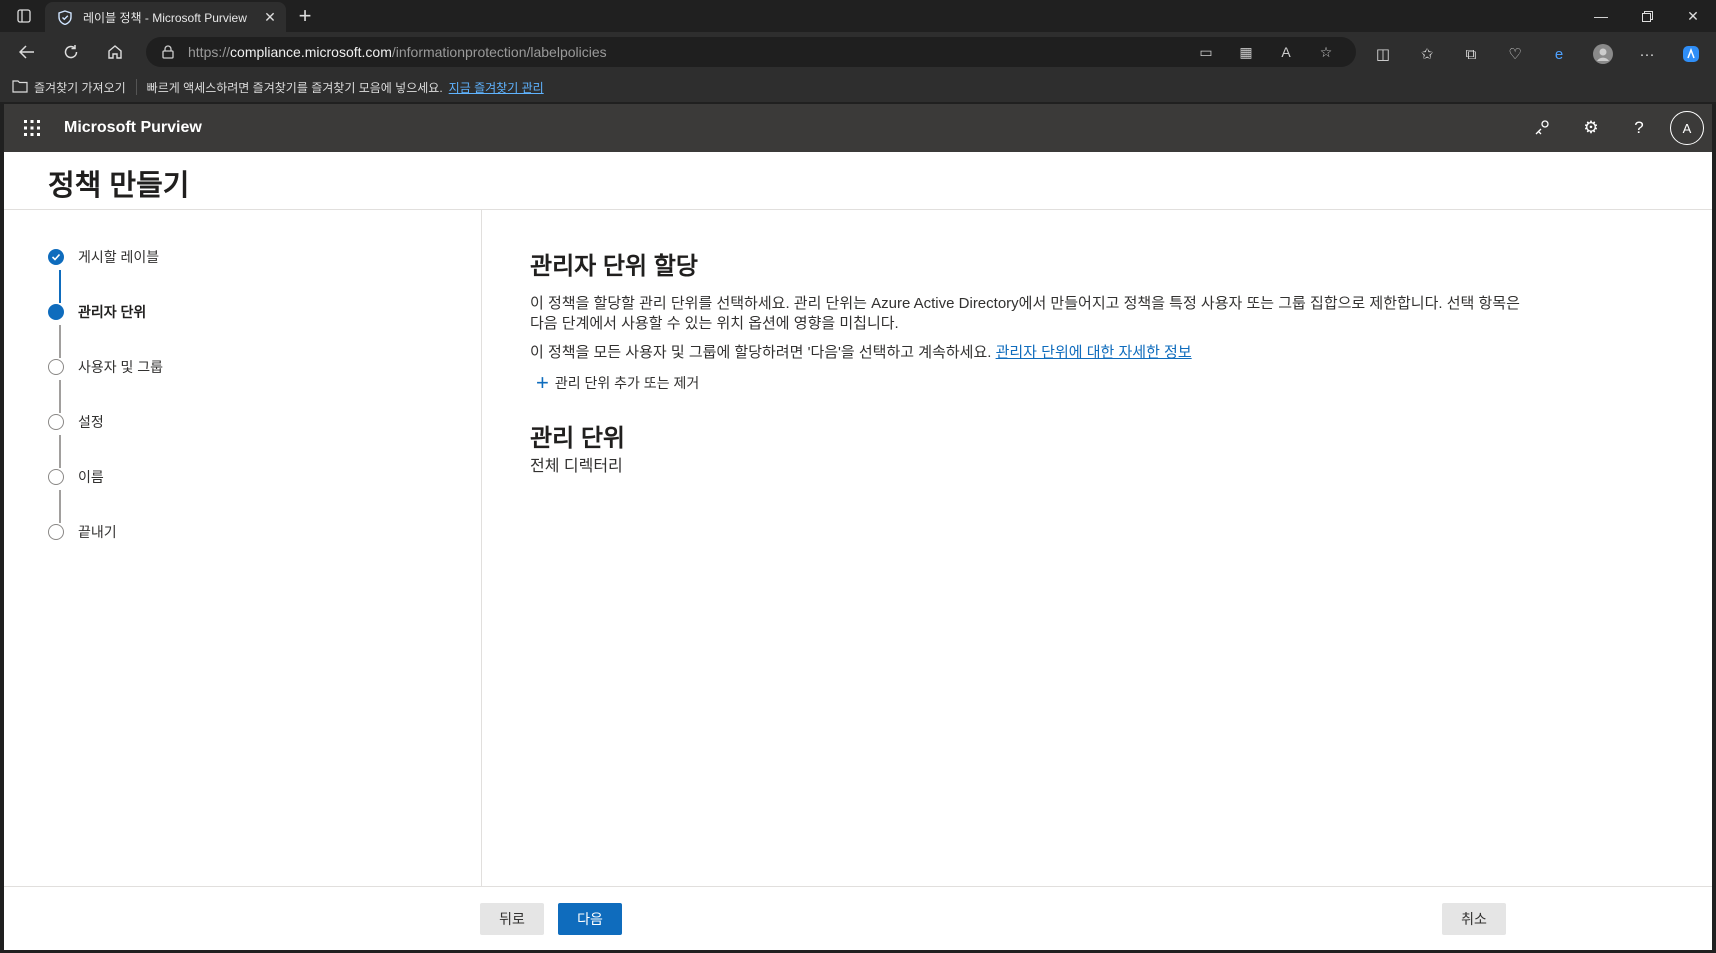  I want to click on split-screen-icon: ◫, so click(1383, 54).